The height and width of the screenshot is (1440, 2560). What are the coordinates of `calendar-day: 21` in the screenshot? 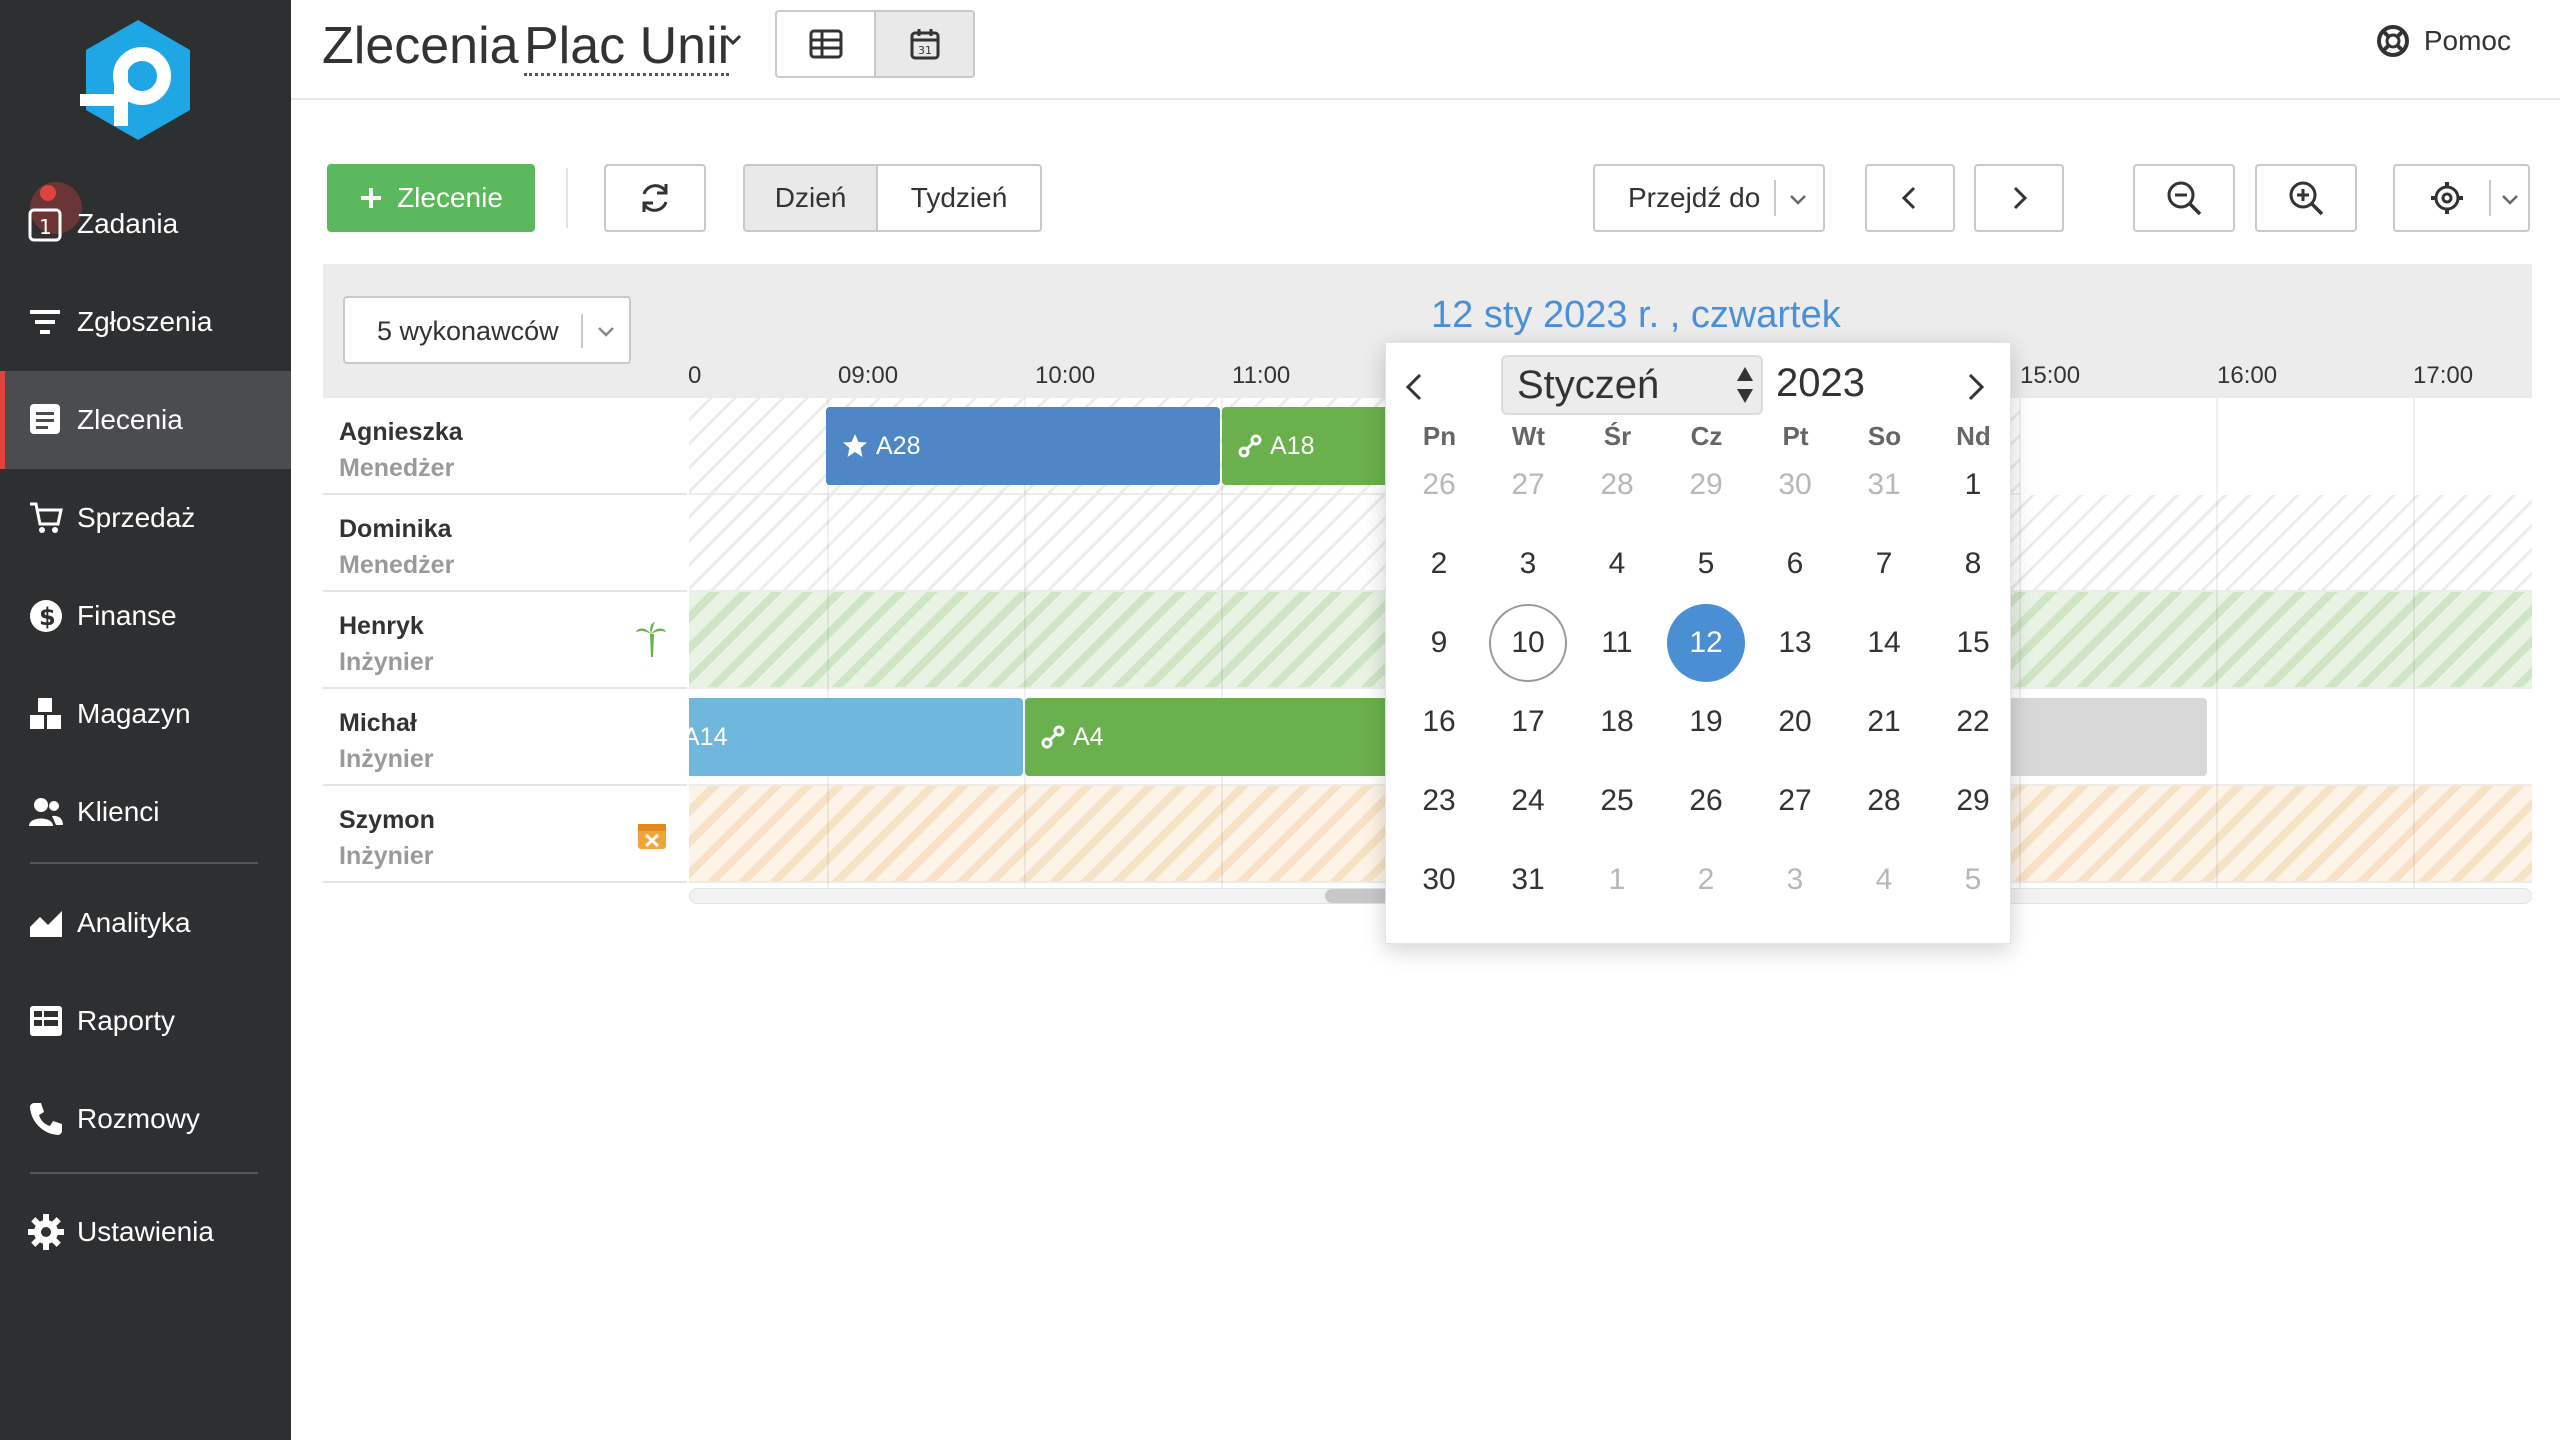 It's located at (1884, 722).